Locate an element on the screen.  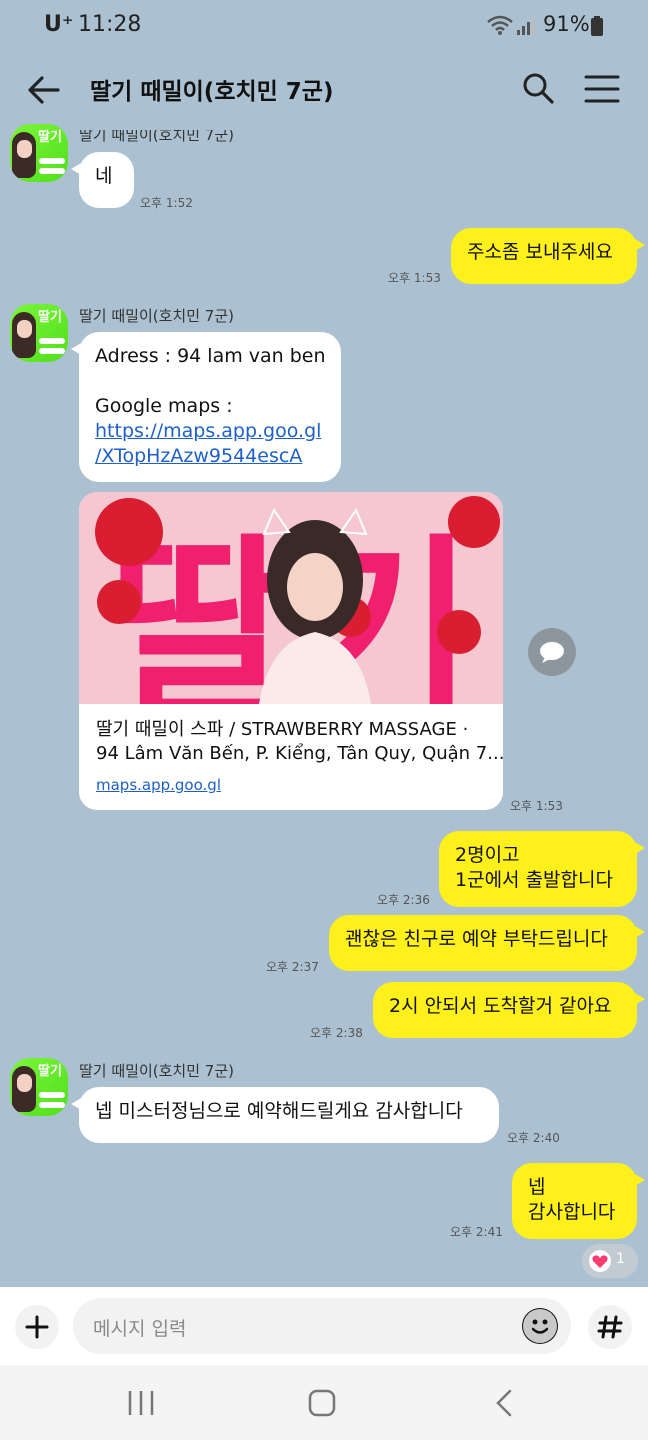
message-bubble: 네 is located at coordinates (102, 180).